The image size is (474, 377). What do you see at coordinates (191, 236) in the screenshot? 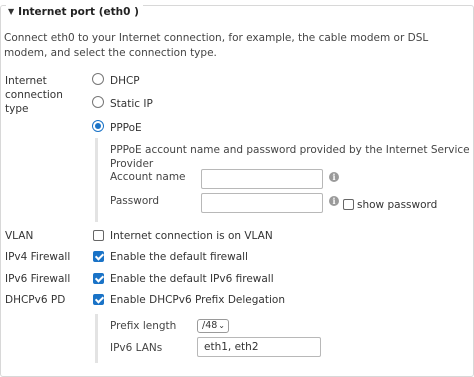
I see `vlan-option-label: Internet connection is on VLAN` at bounding box center [191, 236].